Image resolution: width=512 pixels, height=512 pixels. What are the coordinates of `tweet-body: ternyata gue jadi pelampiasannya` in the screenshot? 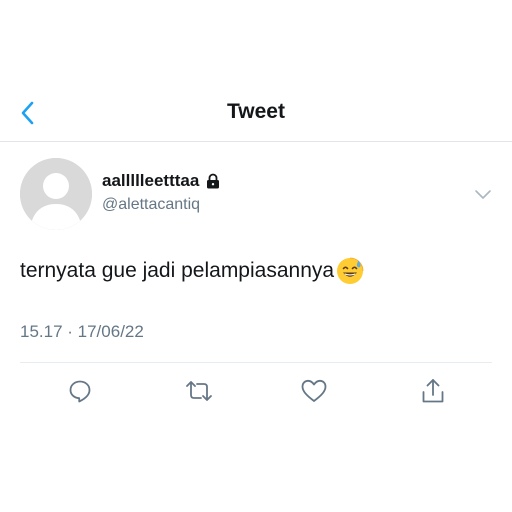 It's located at (192, 271).